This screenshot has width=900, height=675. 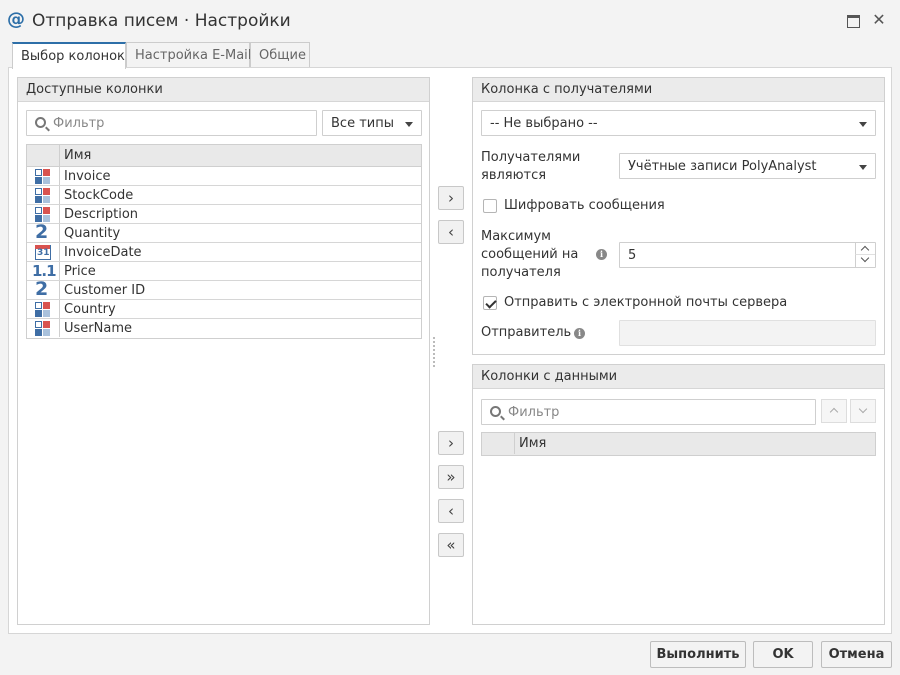 What do you see at coordinates (451, 477) in the screenshot?
I see `add-all-data-columns-button: »` at bounding box center [451, 477].